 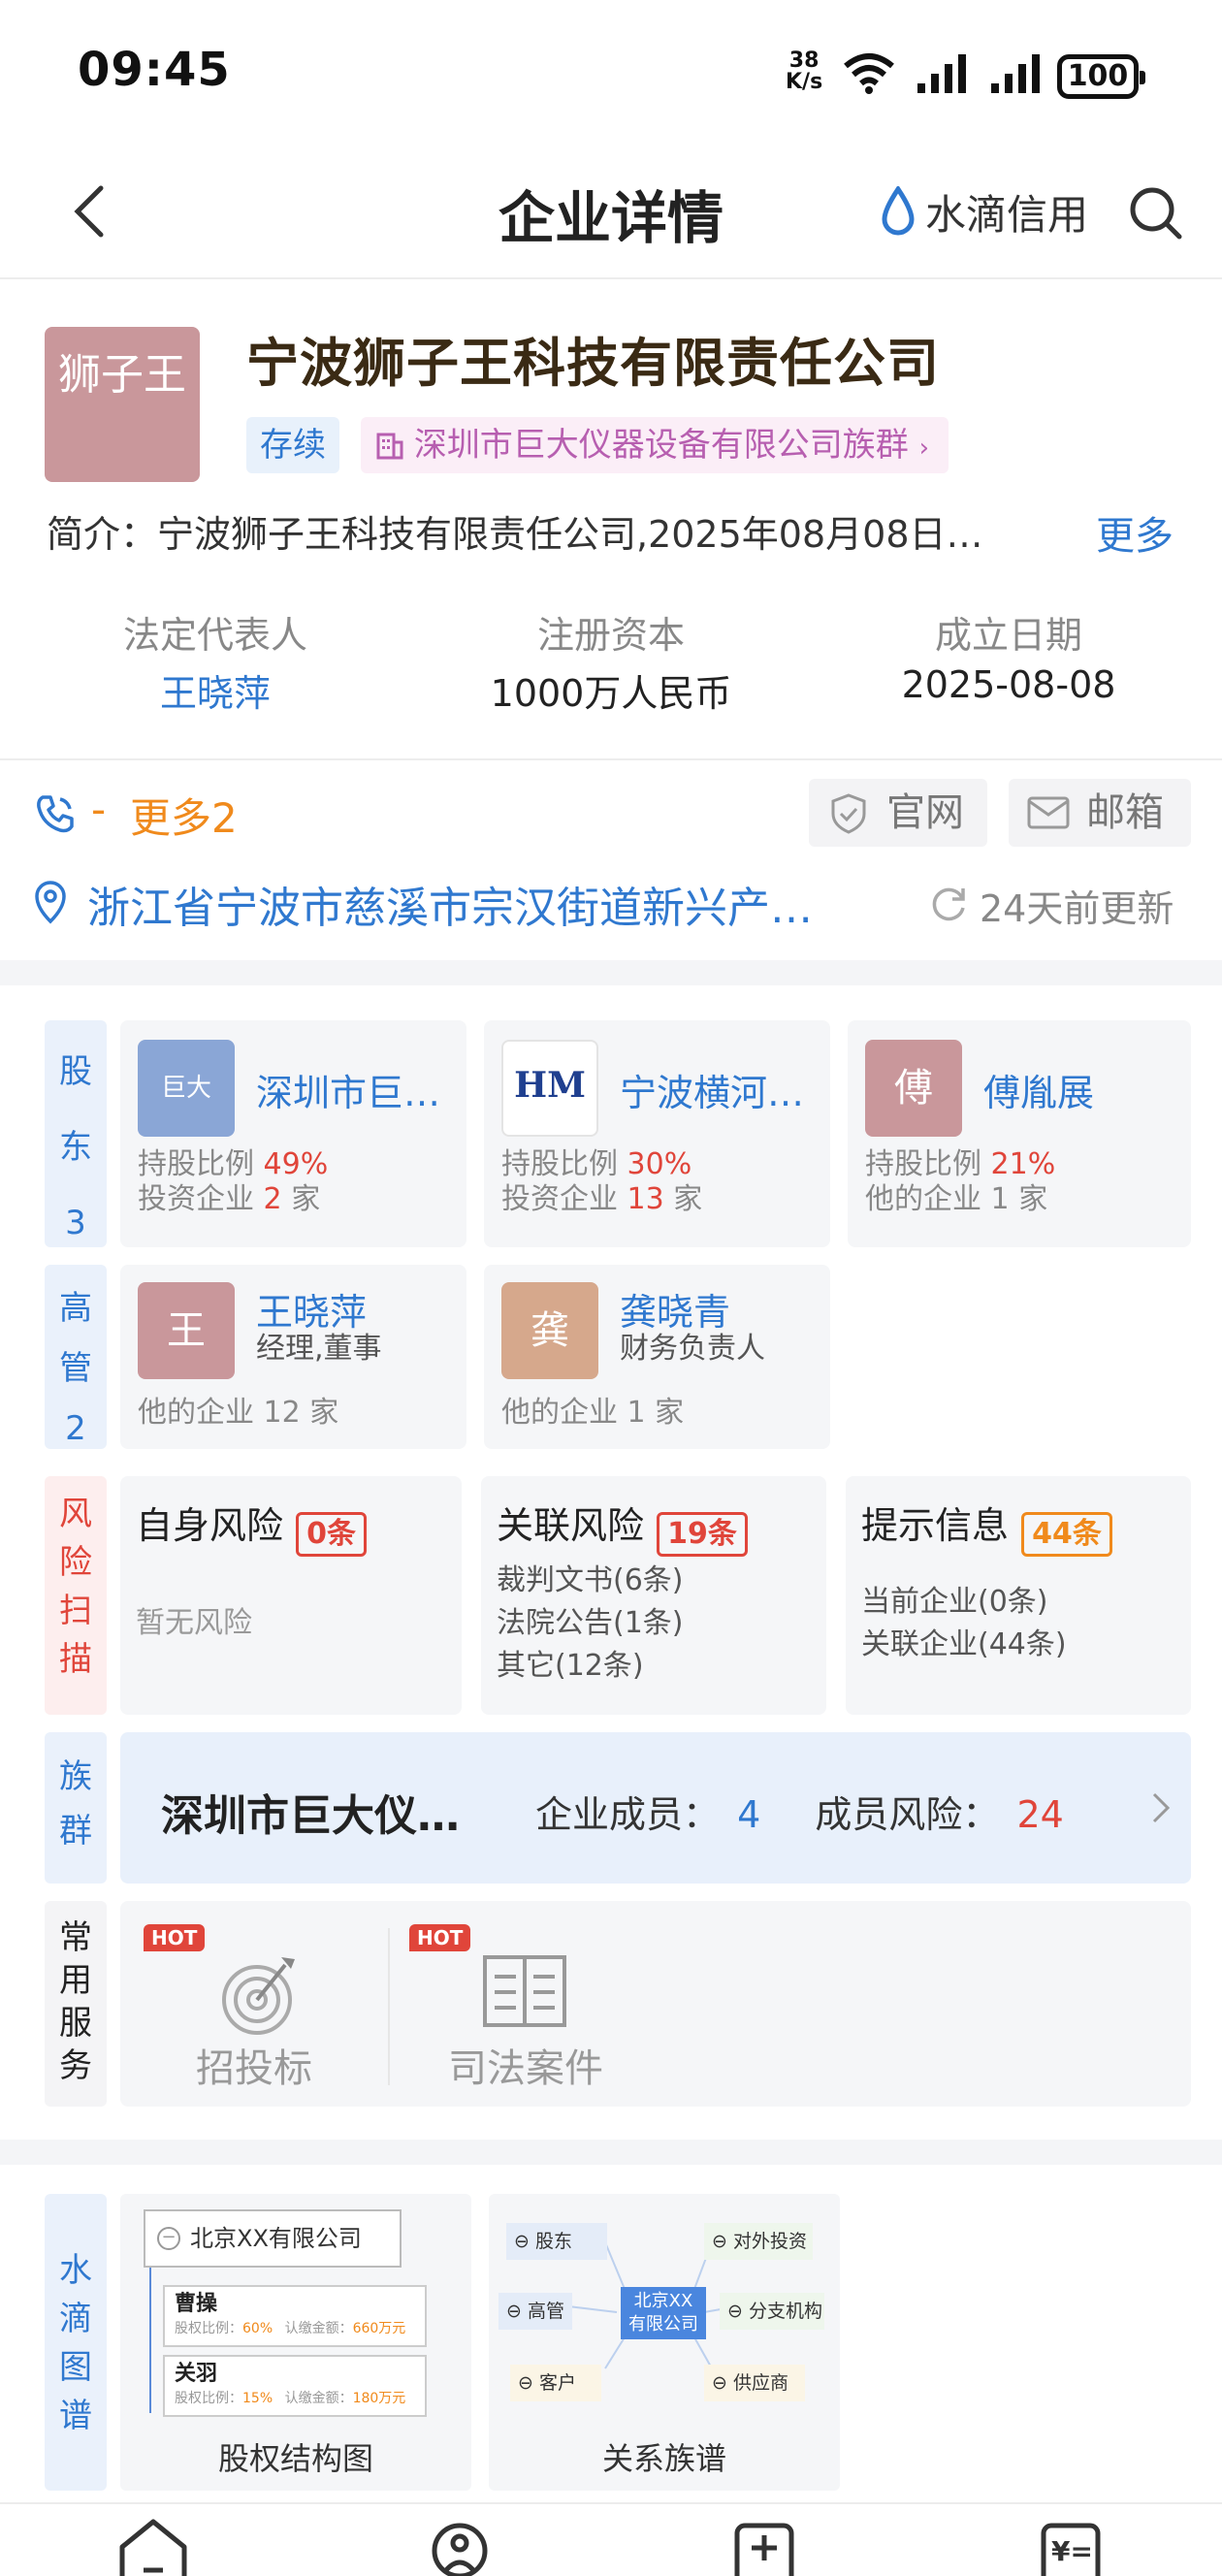 I want to click on signal-1-icon, so click(x=941, y=73).